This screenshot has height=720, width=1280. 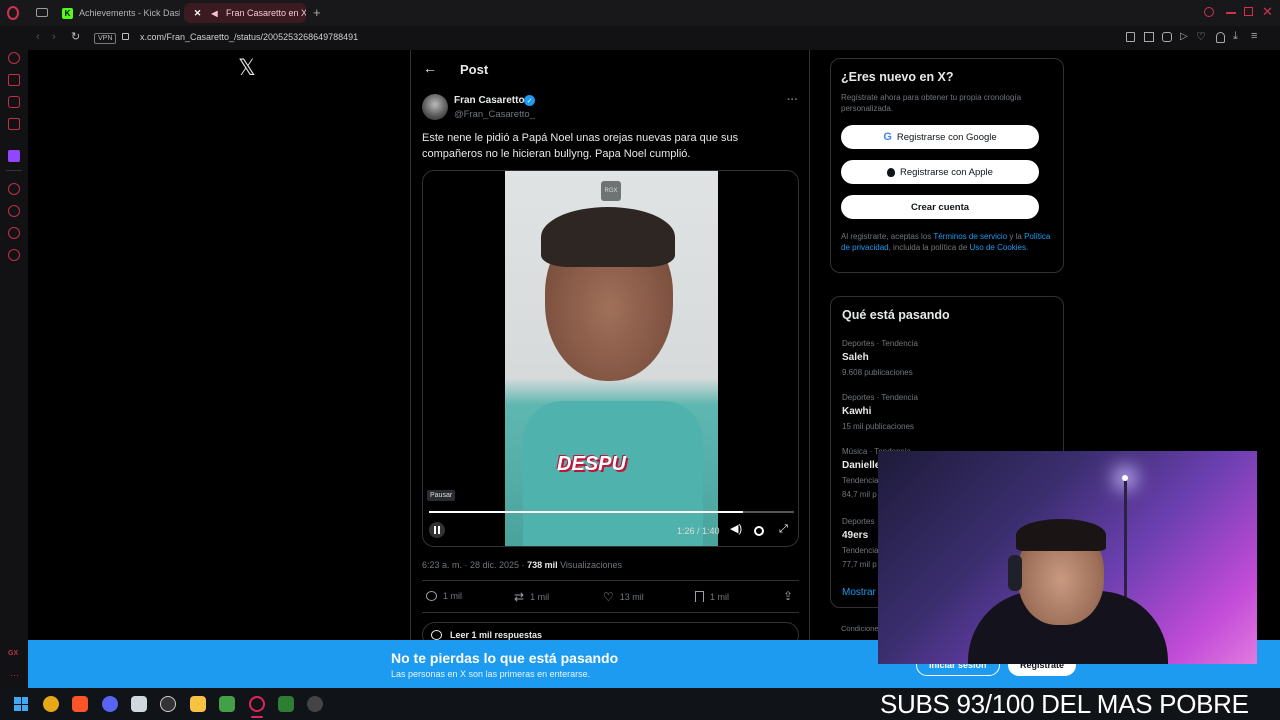 What do you see at coordinates (489, 100) in the screenshot?
I see `author-name: Fran Casaretto` at bounding box center [489, 100].